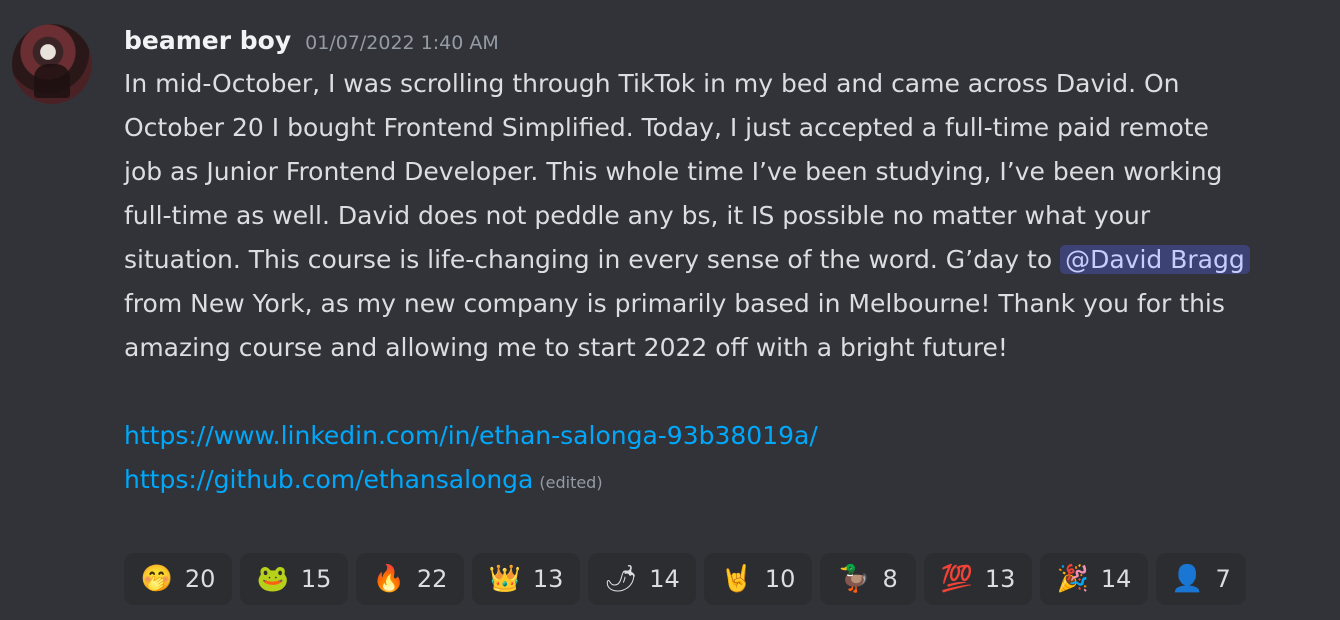 The width and height of the screenshot is (1340, 620). I want to click on link-line-github: https://github.com/ethansalonga (edited), so click(689, 481).